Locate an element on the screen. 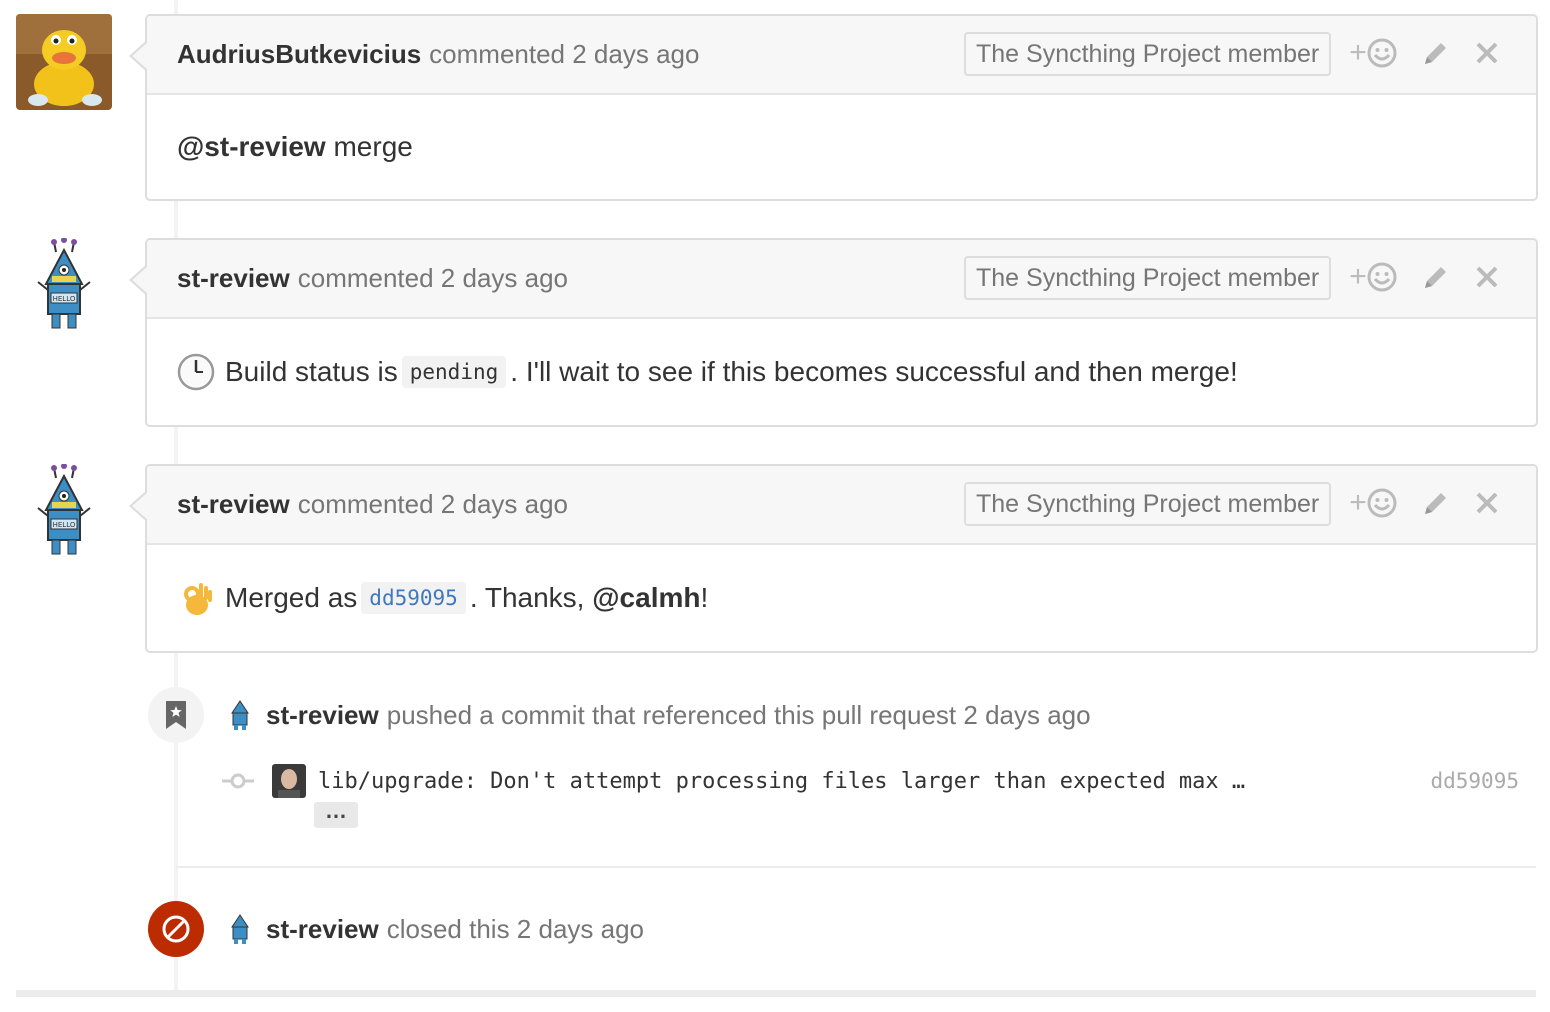  ok-hand-icon is located at coordinates (198, 599).